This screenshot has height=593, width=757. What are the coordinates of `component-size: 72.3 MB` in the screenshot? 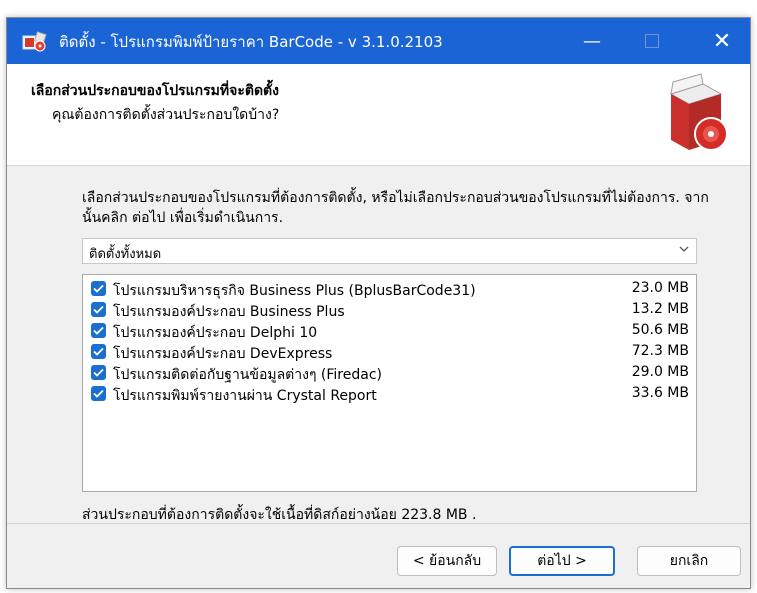 It's located at (660, 351).